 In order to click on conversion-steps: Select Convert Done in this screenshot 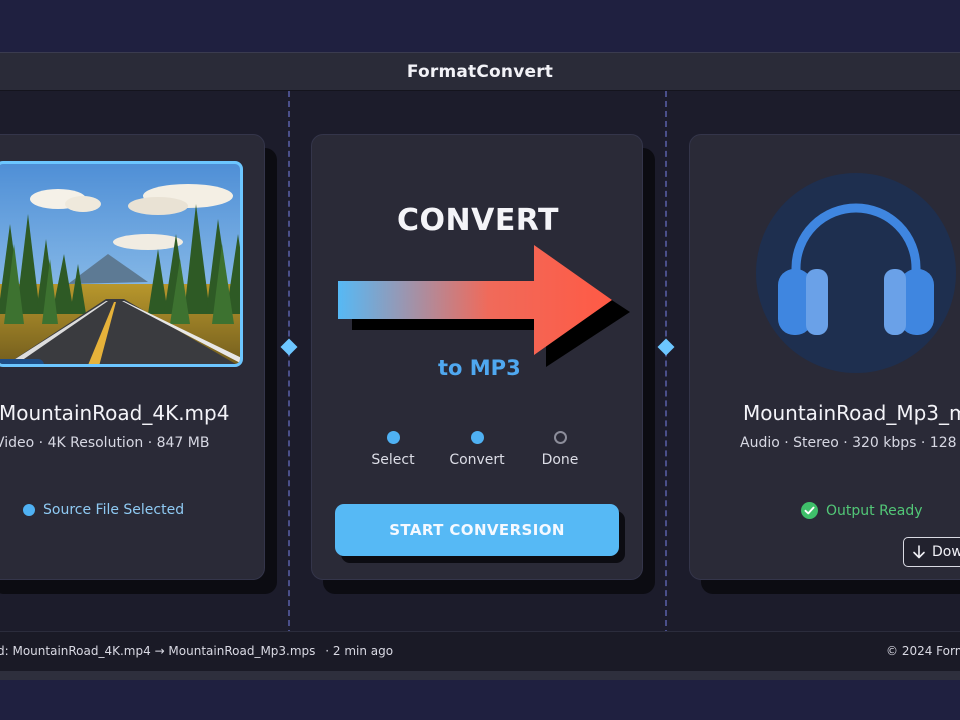, I will do `click(478, 451)`.